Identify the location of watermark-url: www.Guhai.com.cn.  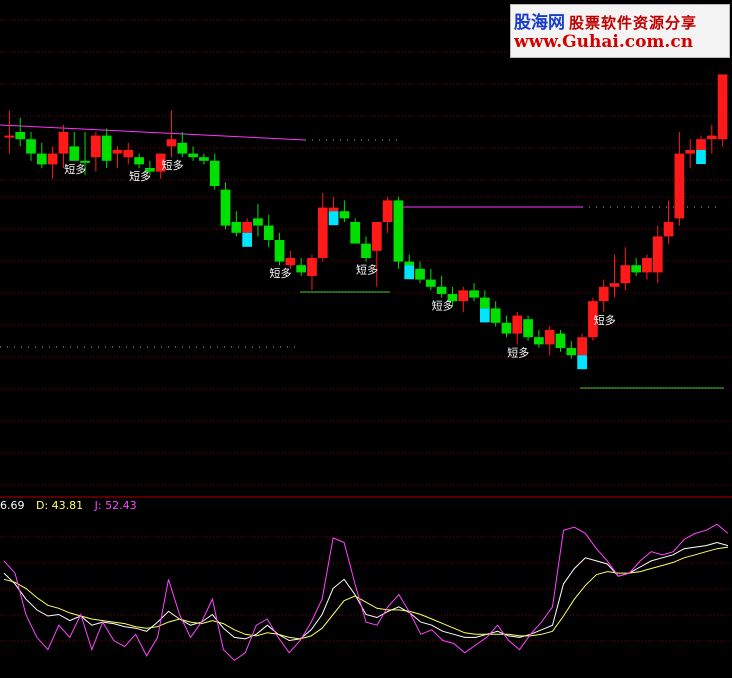
(604, 42).